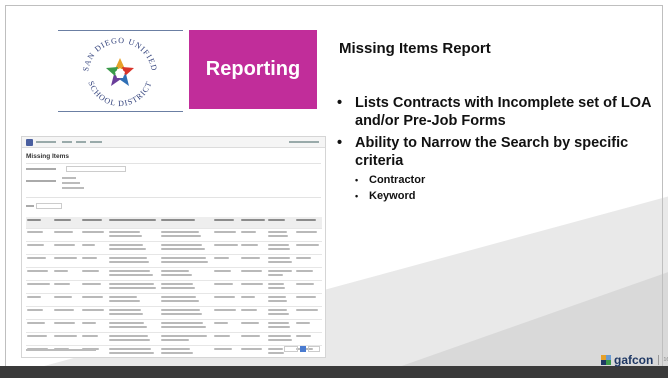 This screenshot has height=378, width=668. Describe the element at coordinates (174, 223) in the screenshot. I see `screenshot-table-header` at that location.